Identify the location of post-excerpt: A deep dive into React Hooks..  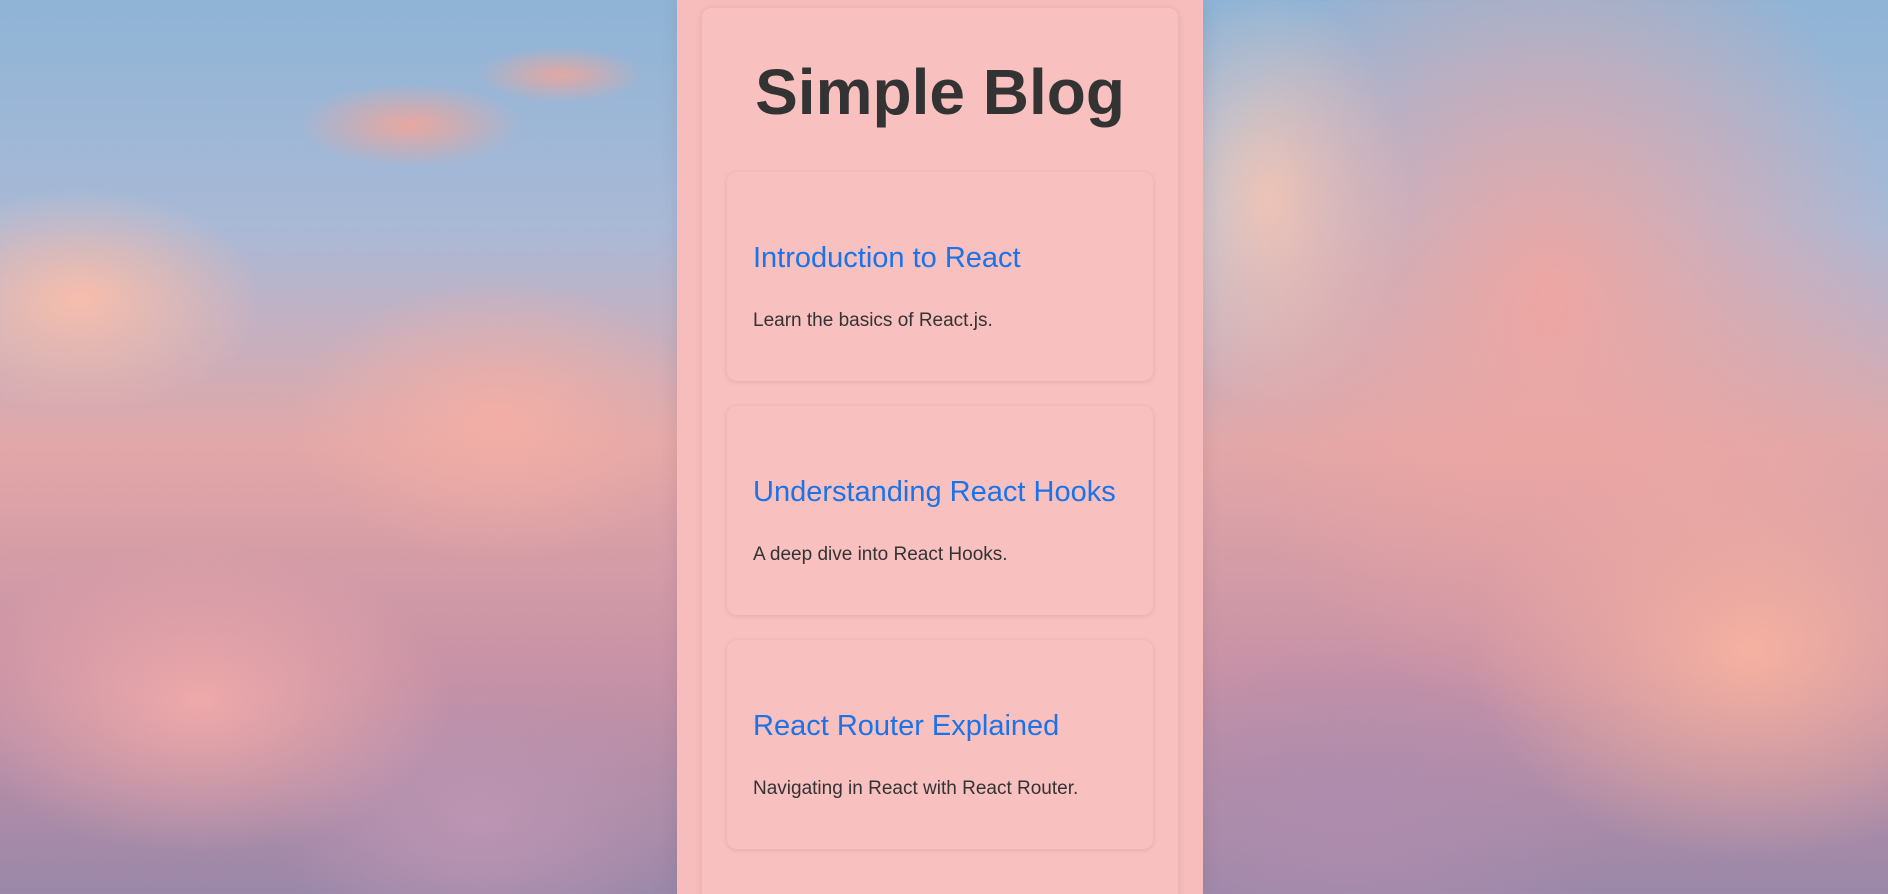
(880, 554).